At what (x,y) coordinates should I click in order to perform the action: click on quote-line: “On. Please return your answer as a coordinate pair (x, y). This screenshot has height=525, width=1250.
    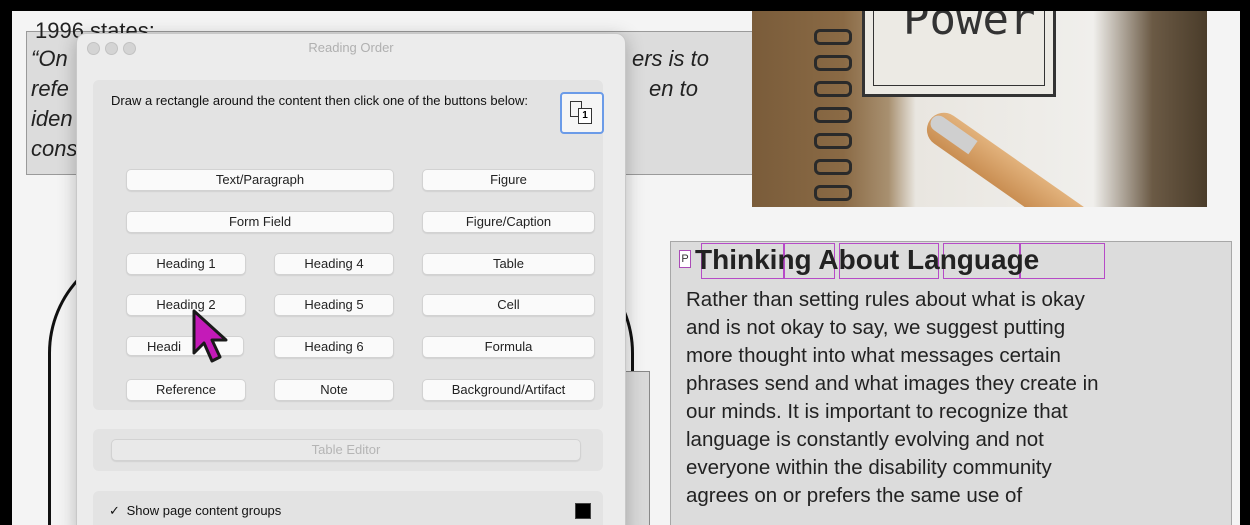
    Looking at the image, I should click on (49, 58).